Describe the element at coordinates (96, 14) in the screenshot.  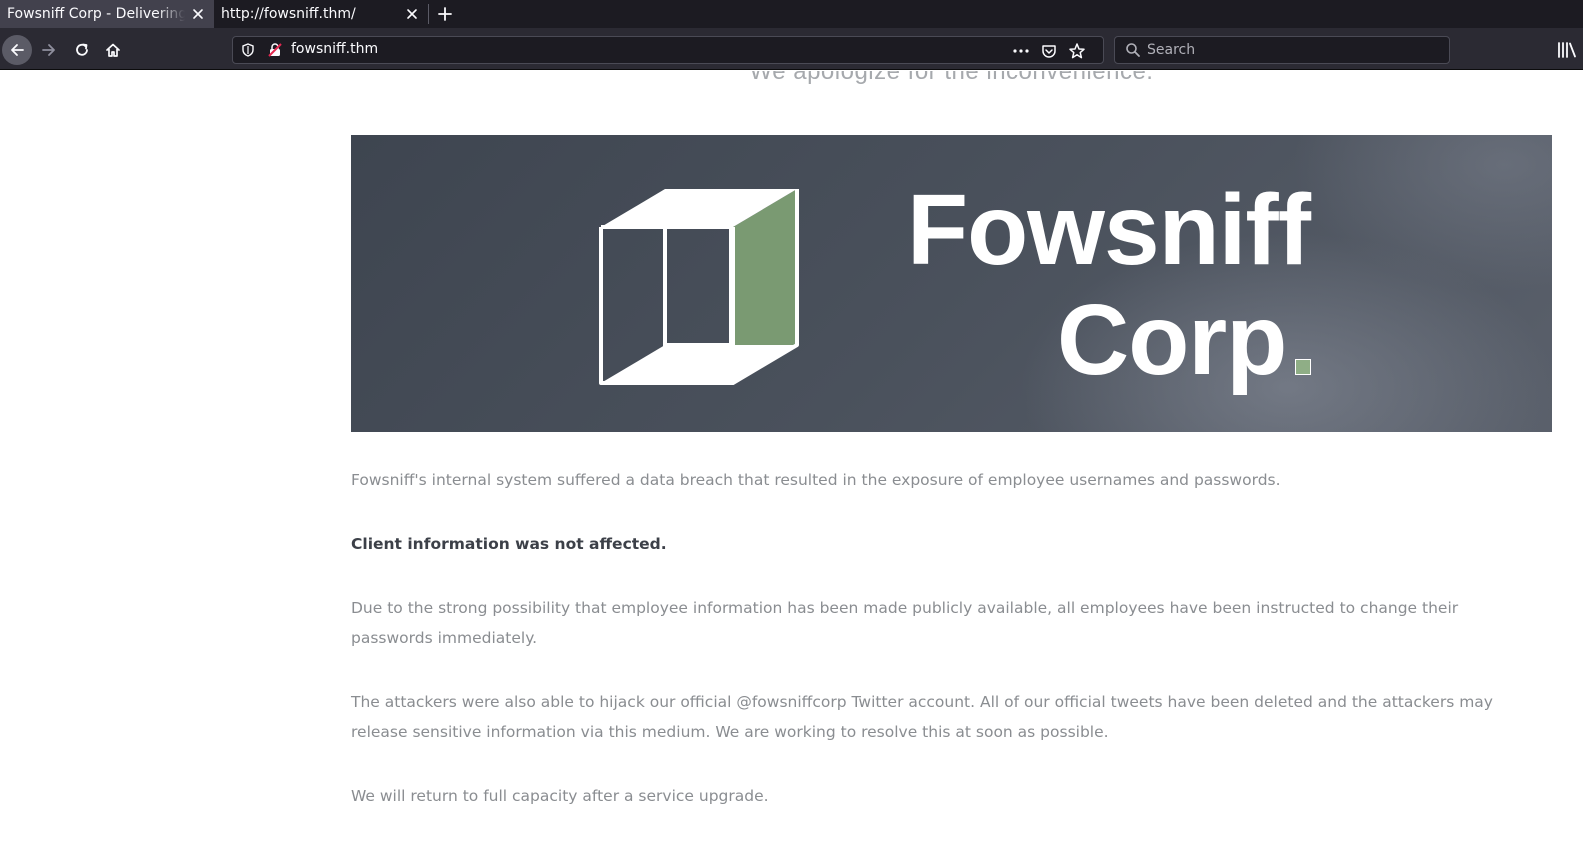
I see `tab-title: Fowsniff Corp - Delivering Solutions` at that location.